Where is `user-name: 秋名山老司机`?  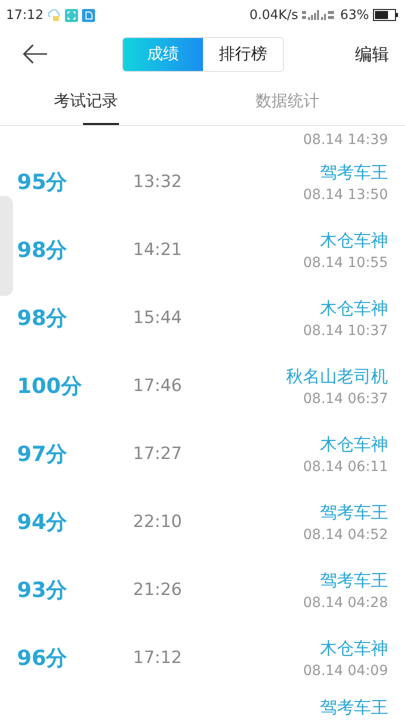 user-name: 秋名山老司机 is located at coordinates (337, 377).